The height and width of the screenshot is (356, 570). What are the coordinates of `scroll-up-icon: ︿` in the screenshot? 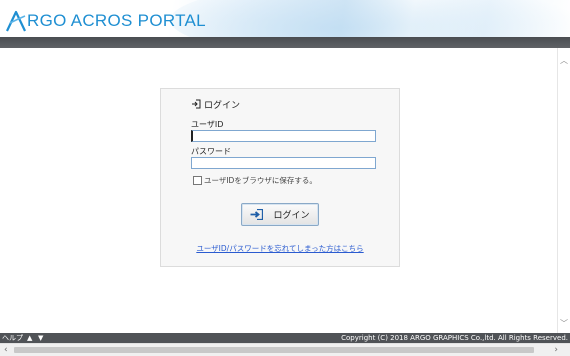 It's located at (564, 61).